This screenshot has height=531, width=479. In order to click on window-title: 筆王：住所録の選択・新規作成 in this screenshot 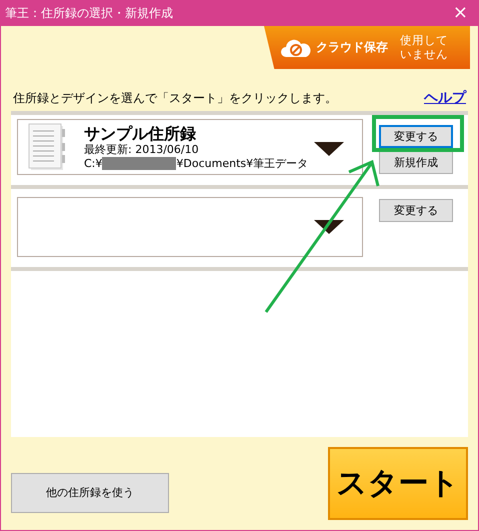, I will do `click(89, 13)`.